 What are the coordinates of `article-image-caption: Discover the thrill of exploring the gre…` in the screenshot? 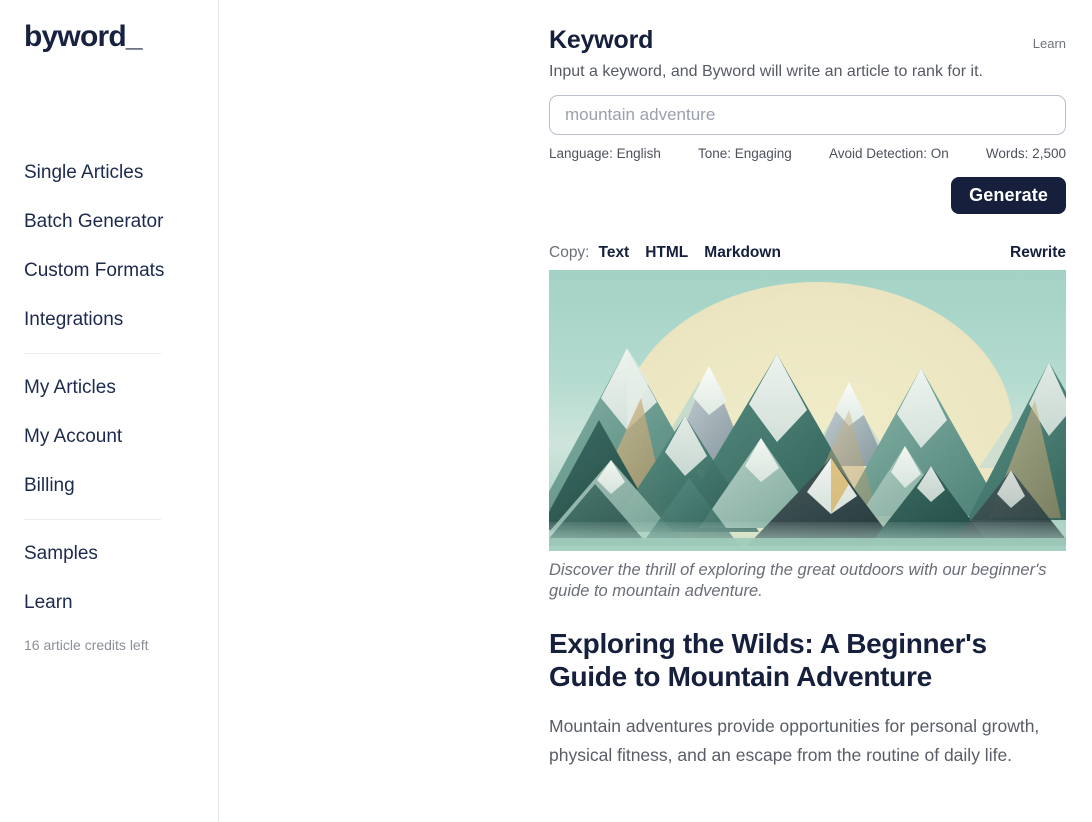 It's located at (798, 580).